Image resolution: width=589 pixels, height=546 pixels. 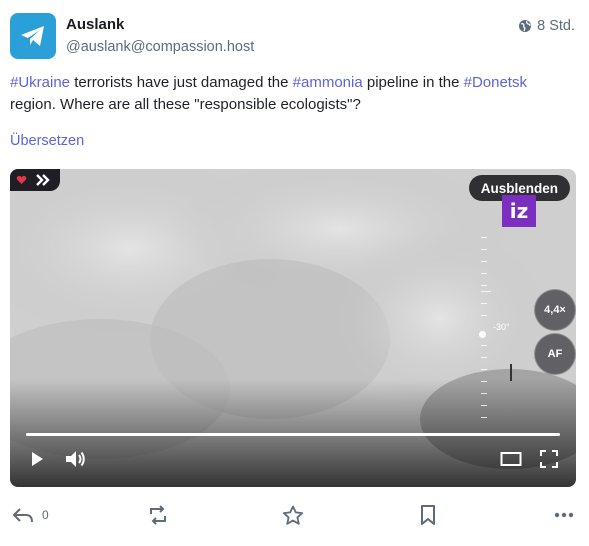 I want to click on altitude-scale, so click(x=485, y=332).